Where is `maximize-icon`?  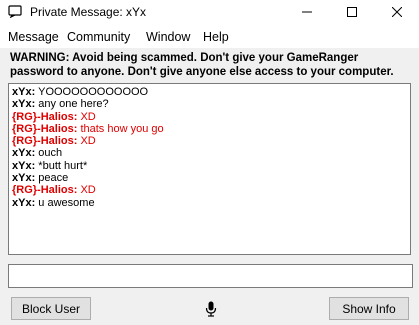
maximize-icon is located at coordinates (352, 12).